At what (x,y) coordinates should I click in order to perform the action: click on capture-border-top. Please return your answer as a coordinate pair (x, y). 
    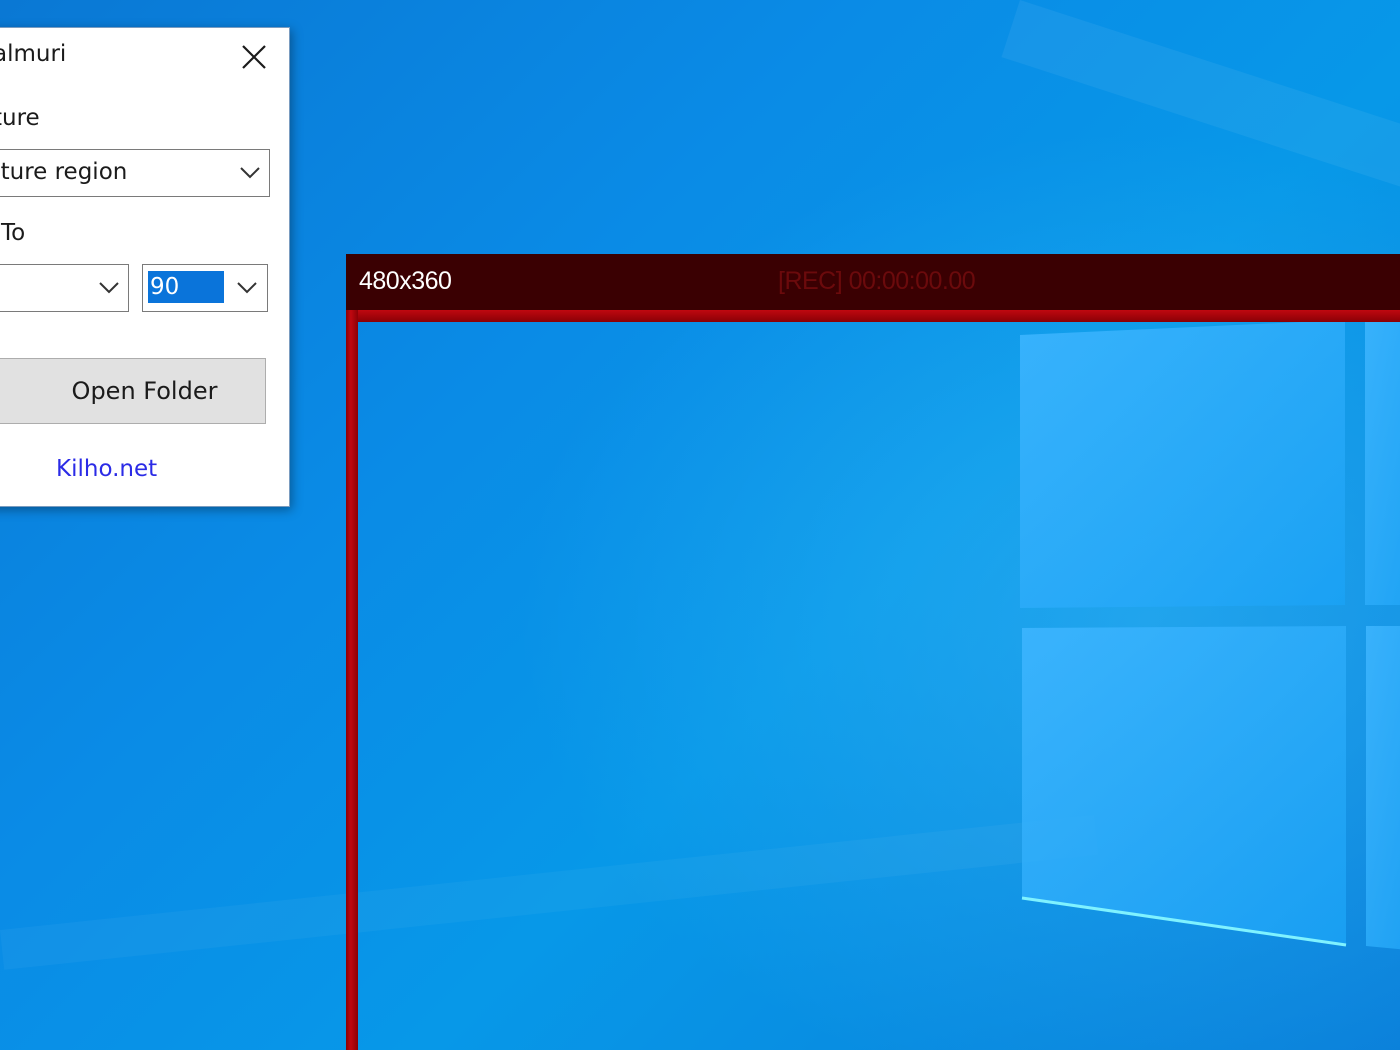
    Looking at the image, I should click on (873, 316).